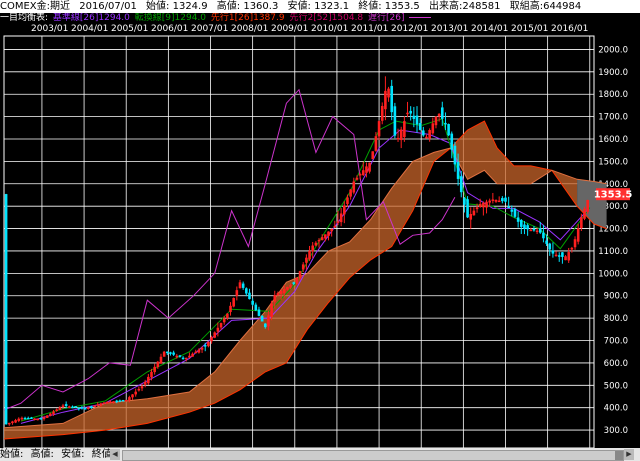  I want to click on footer-high: 高値:, so click(42, 454).